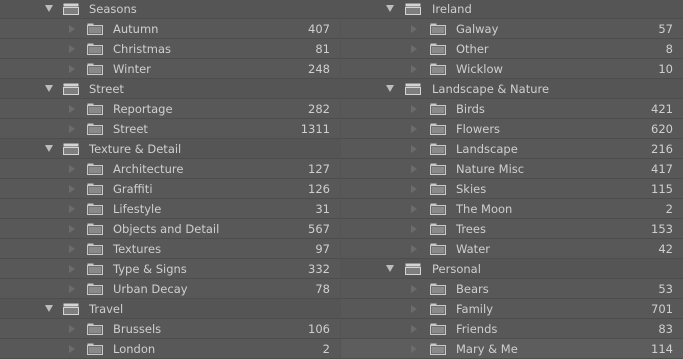 This screenshot has height=359, width=683. Describe the element at coordinates (512, 329) in the screenshot. I see `collection-row: Friends 83` at that location.